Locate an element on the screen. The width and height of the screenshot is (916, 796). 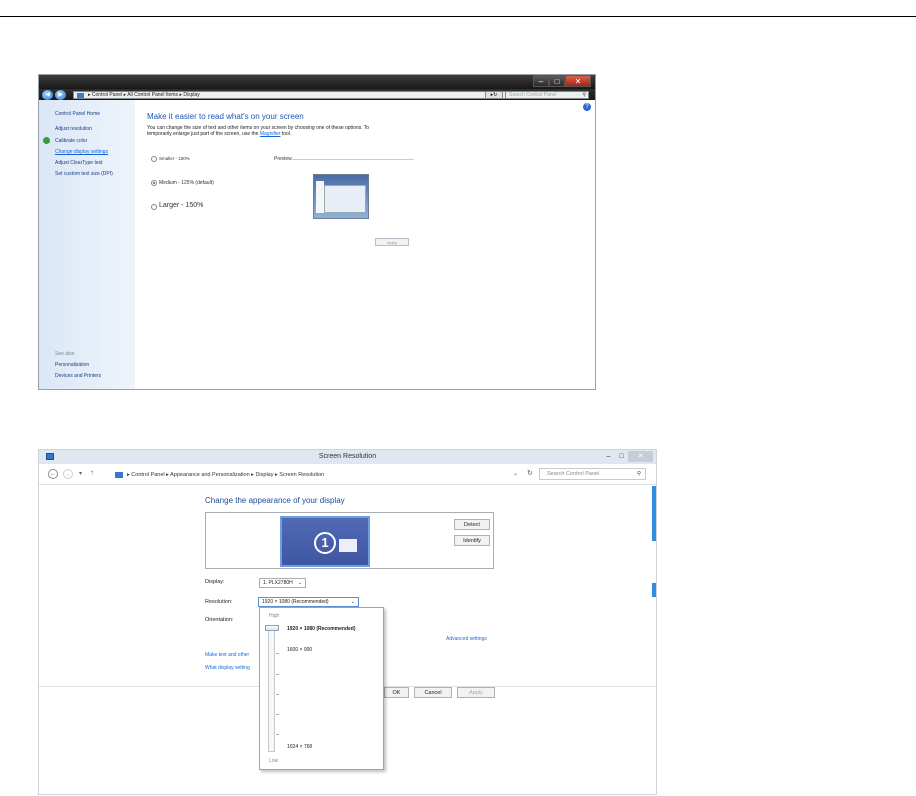
radio-larger is located at coordinates (154, 207).